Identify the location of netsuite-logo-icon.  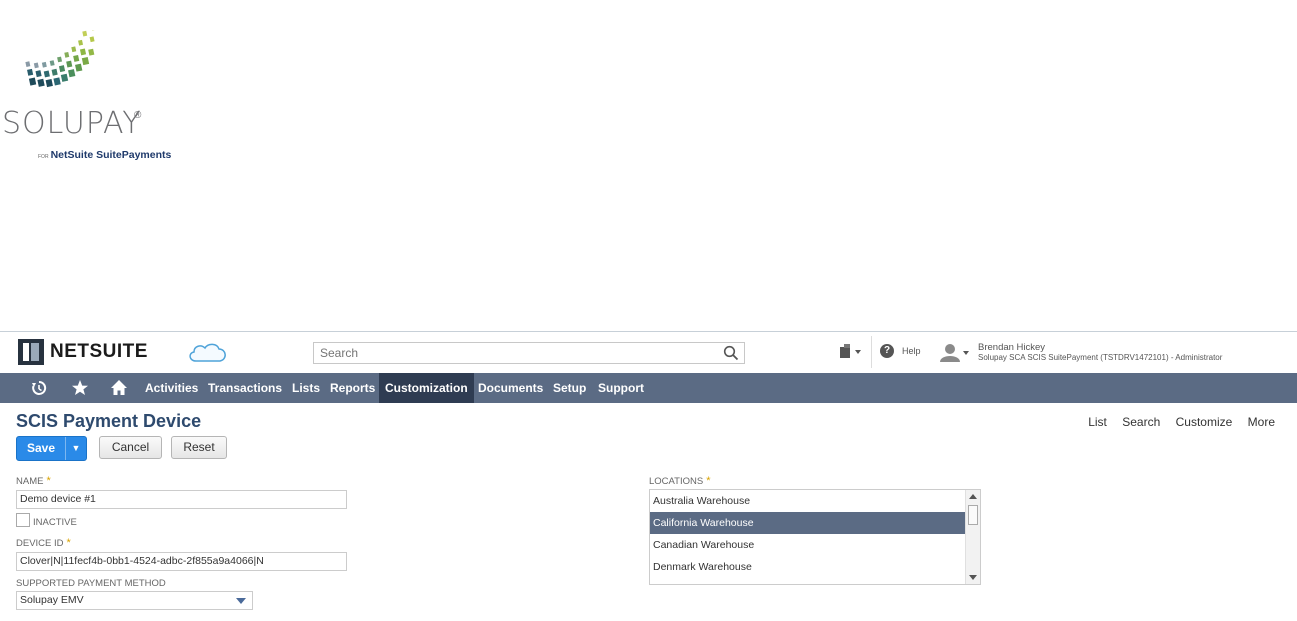
(31, 352).